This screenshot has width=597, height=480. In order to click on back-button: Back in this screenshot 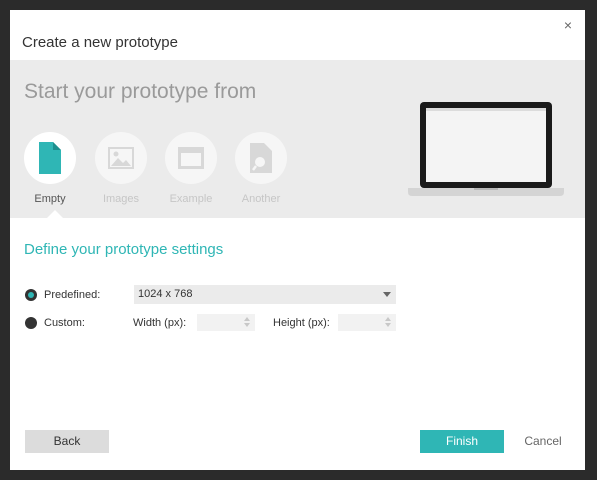, I will do `click(67, 441)`.